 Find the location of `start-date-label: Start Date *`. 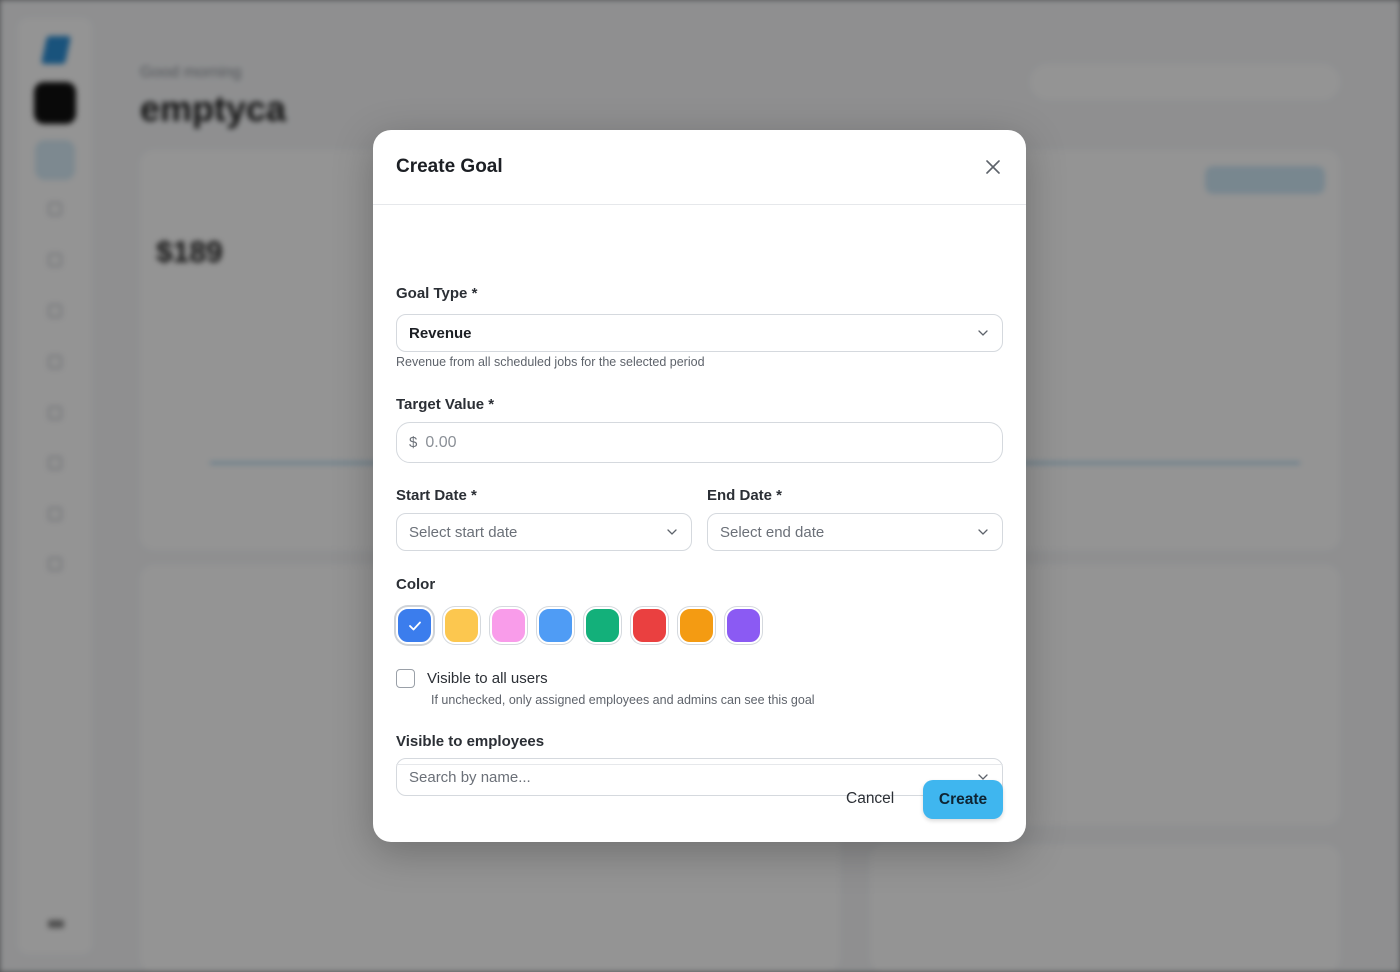

start-date-label: Start Date * is located at coordinates (436, 495).